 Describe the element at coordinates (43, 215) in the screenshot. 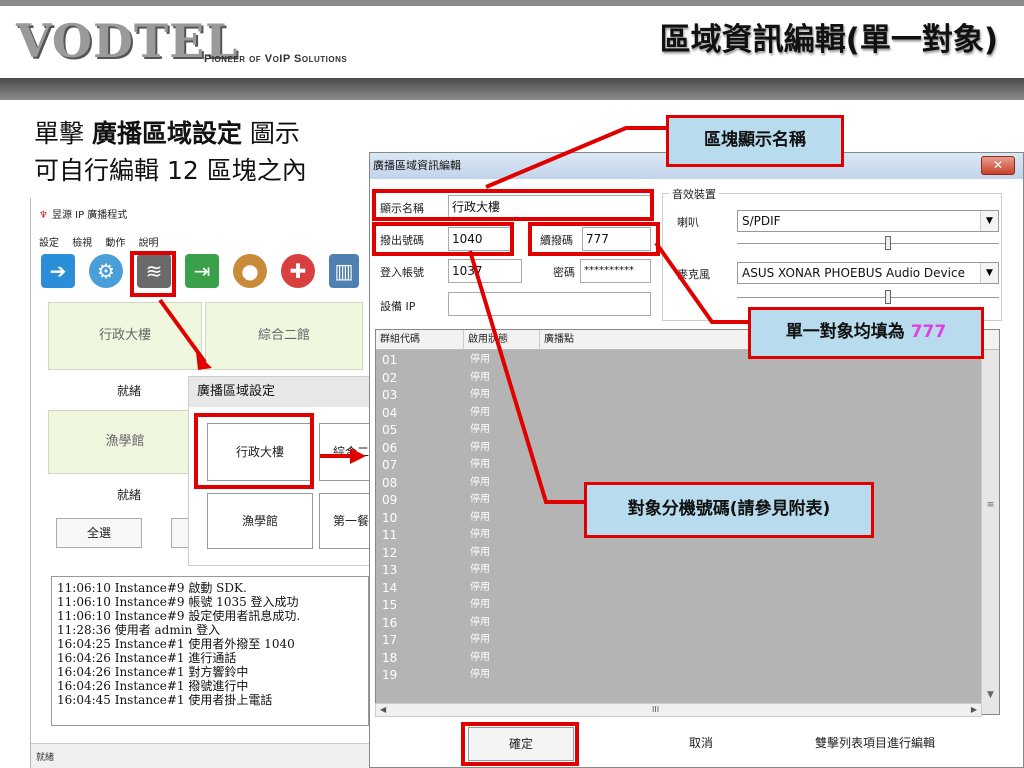

I see `app-icon: ♆` at that location.